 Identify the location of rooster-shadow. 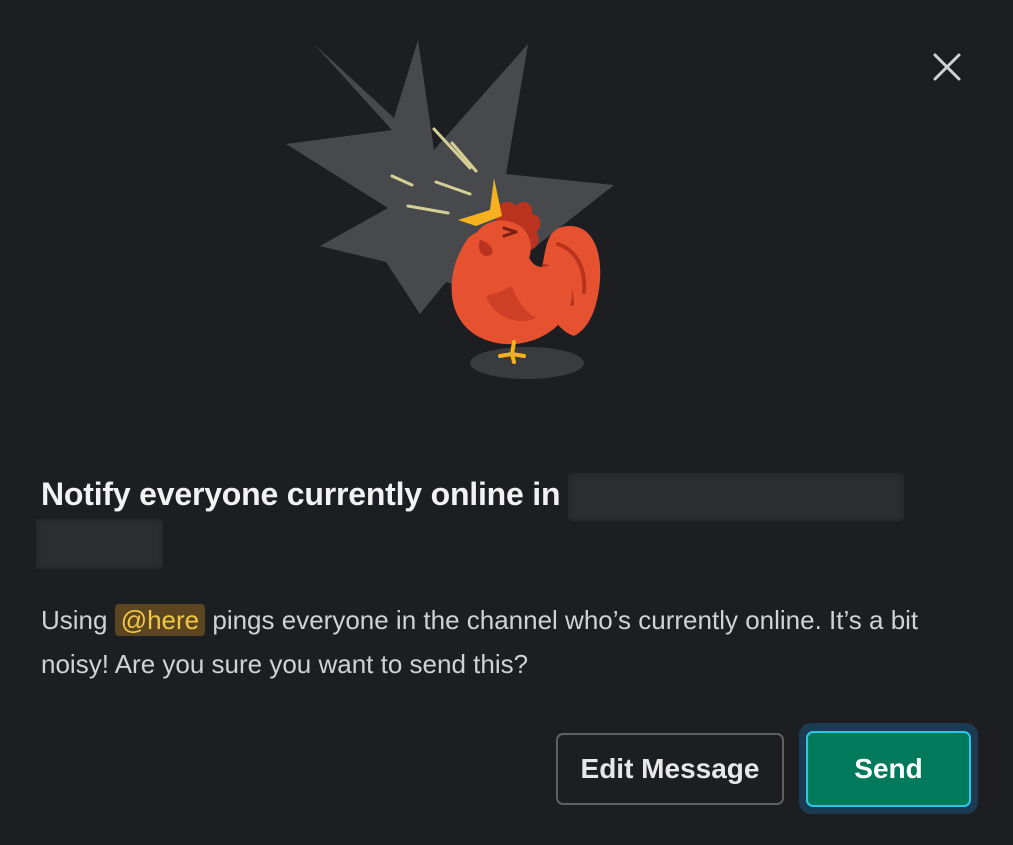
(527, 363).